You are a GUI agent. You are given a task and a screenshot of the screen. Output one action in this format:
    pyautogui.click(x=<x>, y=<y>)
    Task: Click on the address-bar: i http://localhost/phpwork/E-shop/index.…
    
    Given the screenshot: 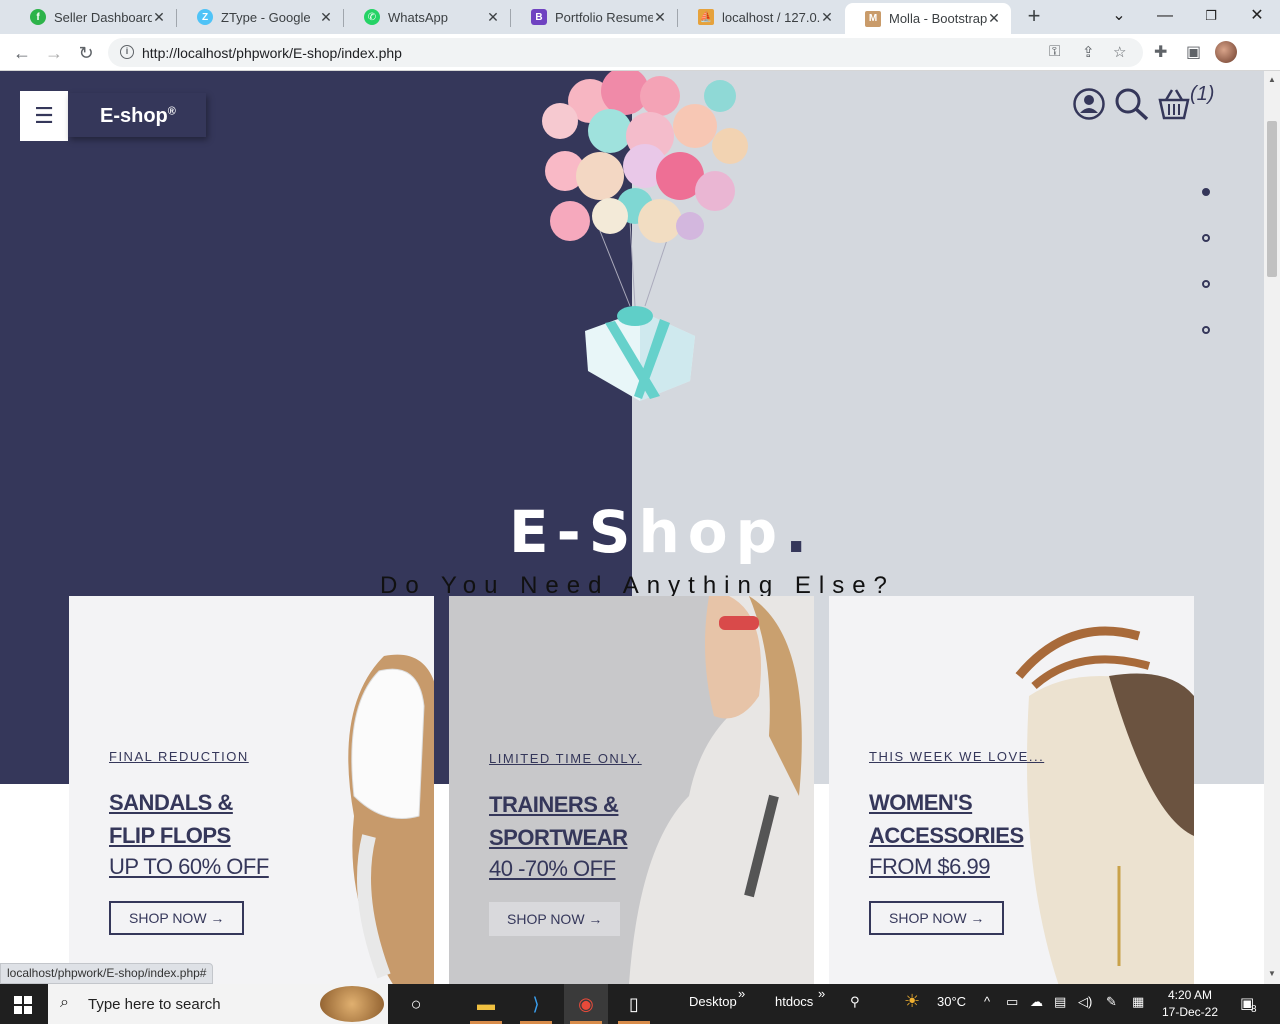 What is the action you would take?
    pyautogui.click(x=625, y=52)
    